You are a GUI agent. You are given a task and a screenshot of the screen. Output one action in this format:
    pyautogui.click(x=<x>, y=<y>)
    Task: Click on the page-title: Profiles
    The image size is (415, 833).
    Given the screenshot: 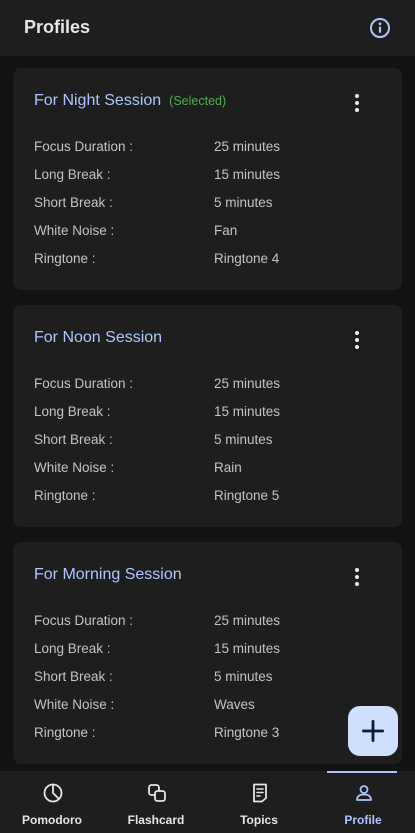 What is the action you would take?
    pyautogui.click(x=57, y=27)
    